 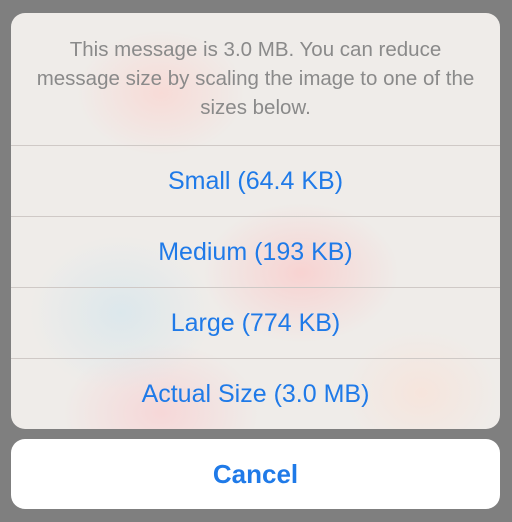 I want to click on option-large-button: Large (774 KB), so click(x=255, y=322).